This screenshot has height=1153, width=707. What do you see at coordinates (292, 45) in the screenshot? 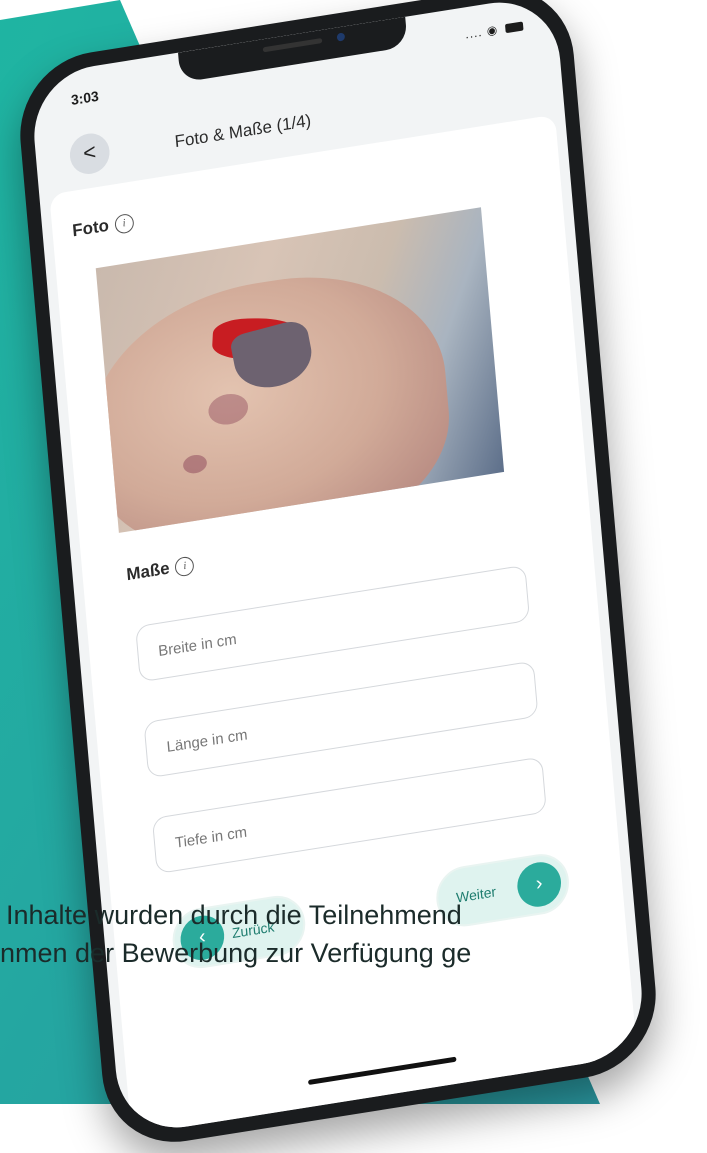
I see `notch-speaker` at bounding box center [292, 45].